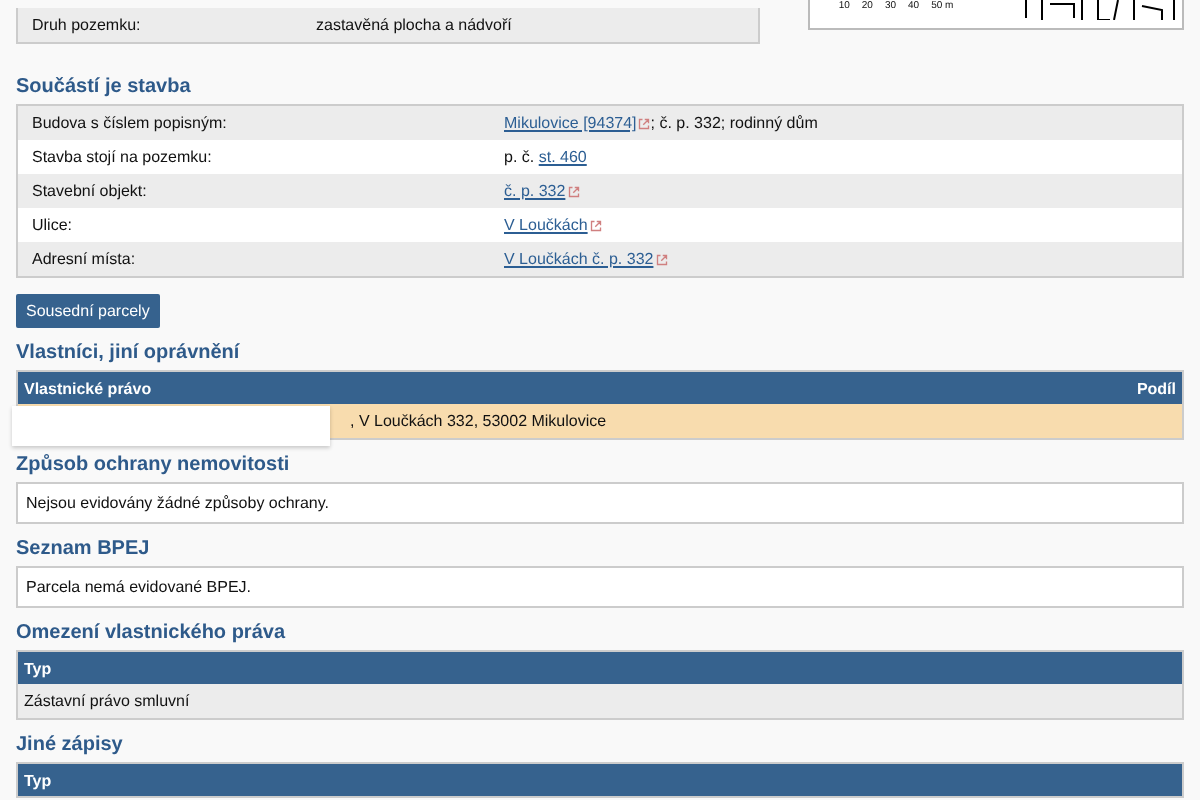 The image size is (1200, 800). I want to click on cell-text: p. č., so click(519, 157).